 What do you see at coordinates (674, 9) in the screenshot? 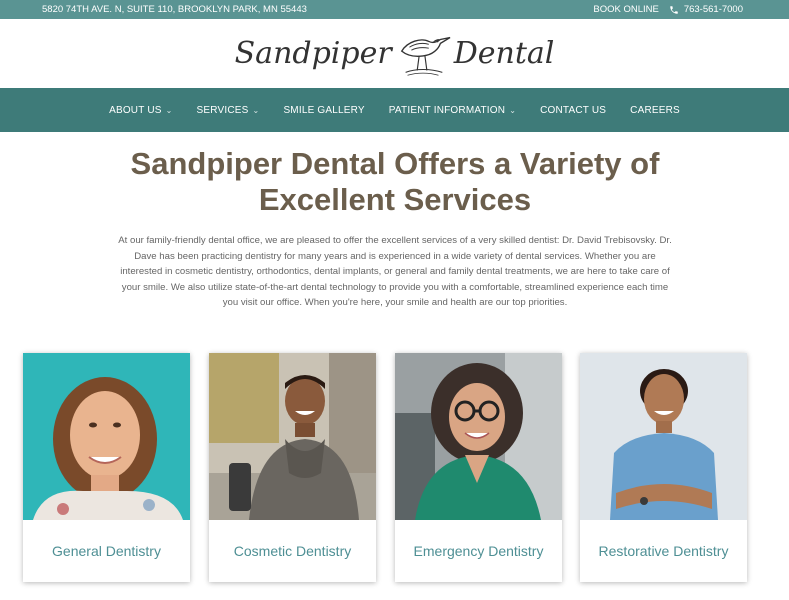
I see `phone-icon` at bounding box center [674, 9].